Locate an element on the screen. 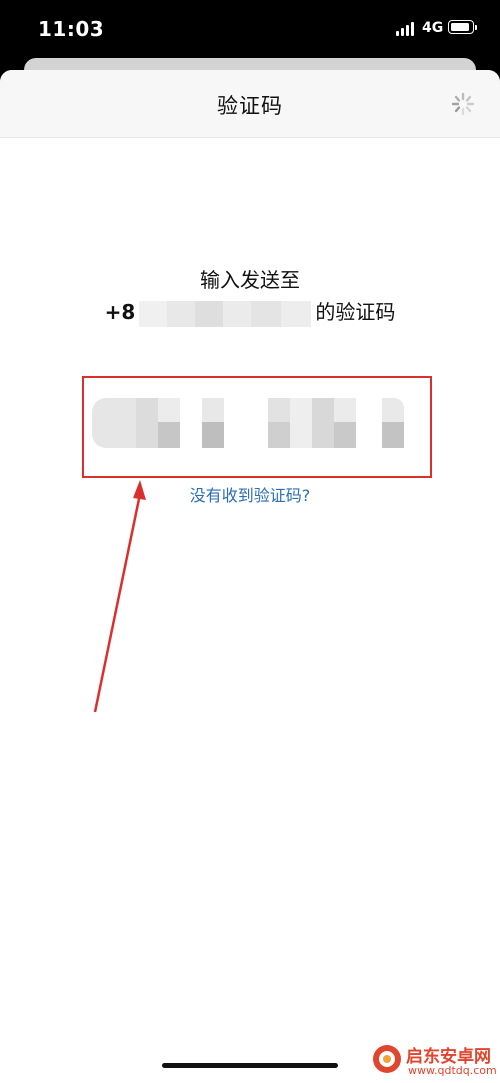 This screenshot has width=500, height=1083. resend-code-link: 没有收到验证码? is located at coordinates (250, 494).